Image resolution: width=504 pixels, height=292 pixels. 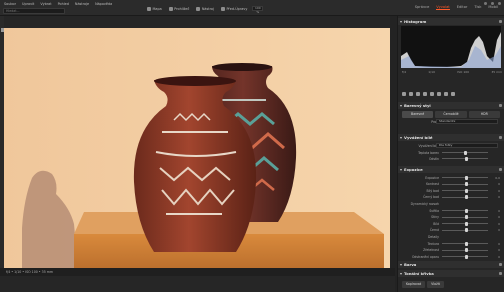 I want to click on slider-row: Dynamický rozsah, so click(x=452, y=203).